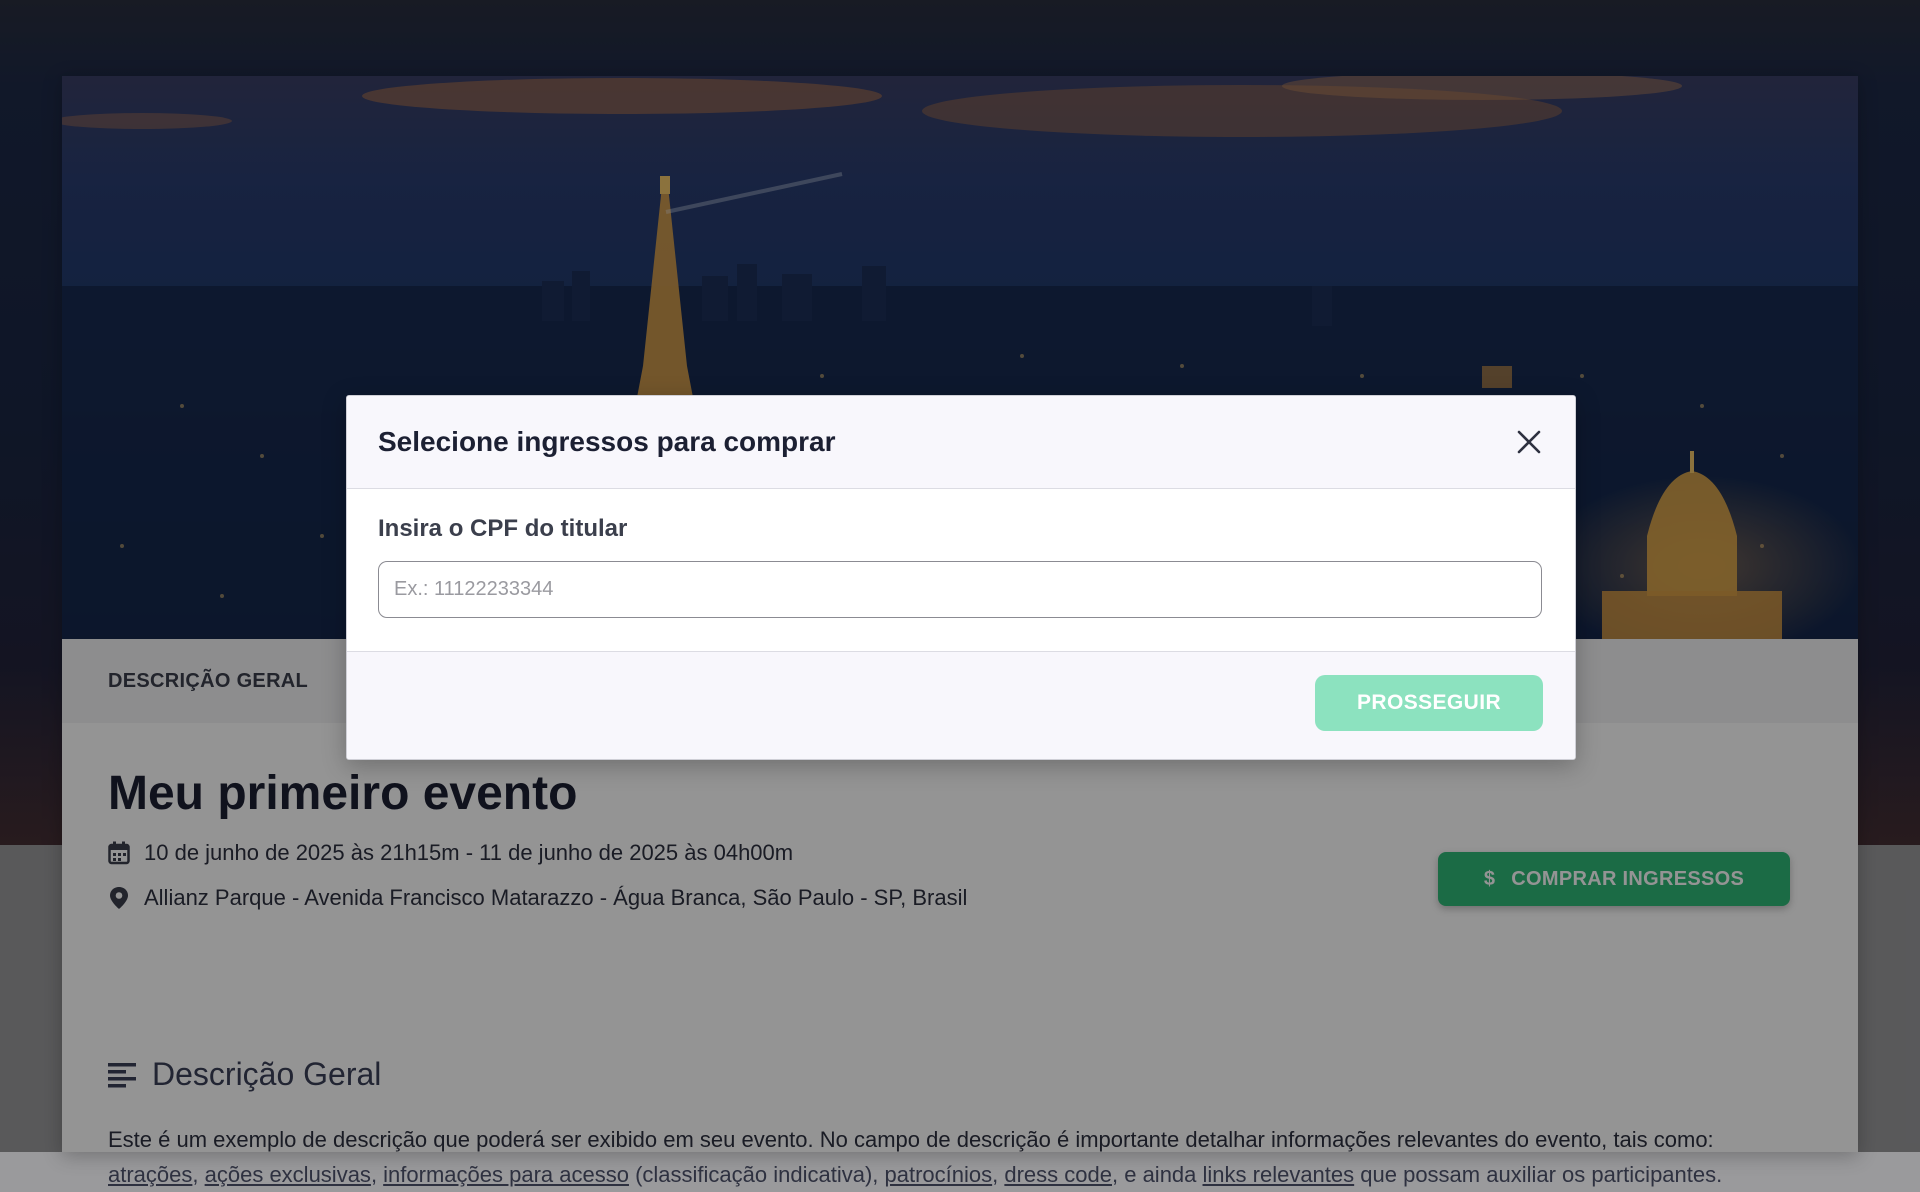 The height and width of the screenshot is (1192, 1920). What do you see at coordinates (756, 1174) in the screenshot?
I see `description-text: (classificação indicativa),` at bounding box center [756, 1174].